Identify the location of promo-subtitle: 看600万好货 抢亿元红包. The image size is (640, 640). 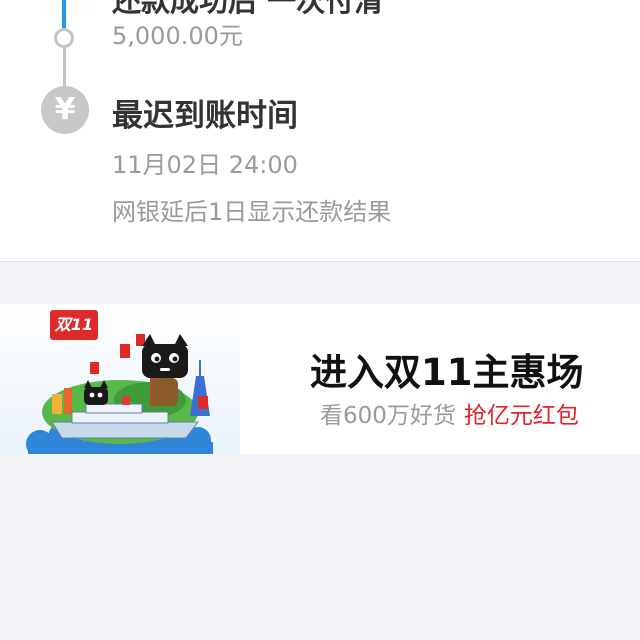
(449, 413).